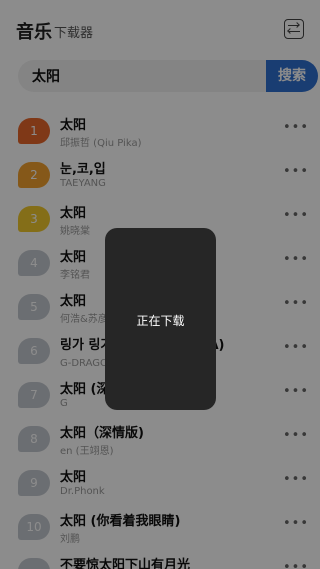 Image resolution: width=320 pixels, height=569 pixels. I want to click on download-toast: 正在下载, so click(160, 319).